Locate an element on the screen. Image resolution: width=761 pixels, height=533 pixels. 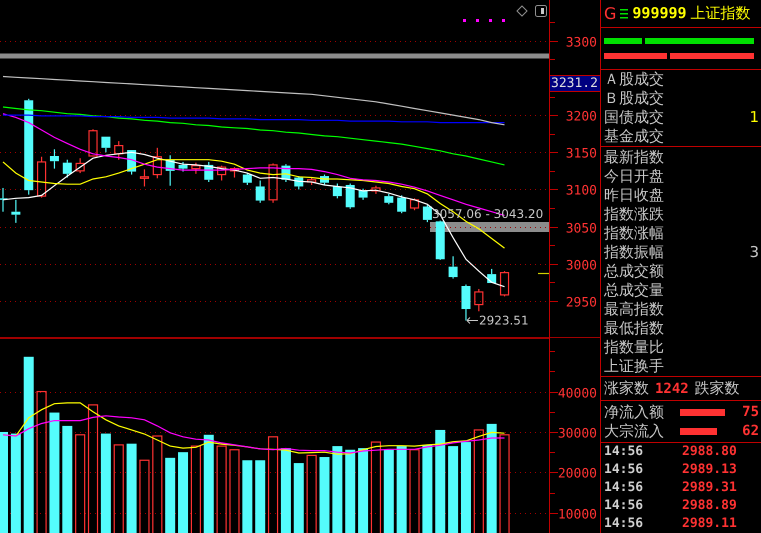
stock-name: 上证指数 is located at coordinates (720, 13).